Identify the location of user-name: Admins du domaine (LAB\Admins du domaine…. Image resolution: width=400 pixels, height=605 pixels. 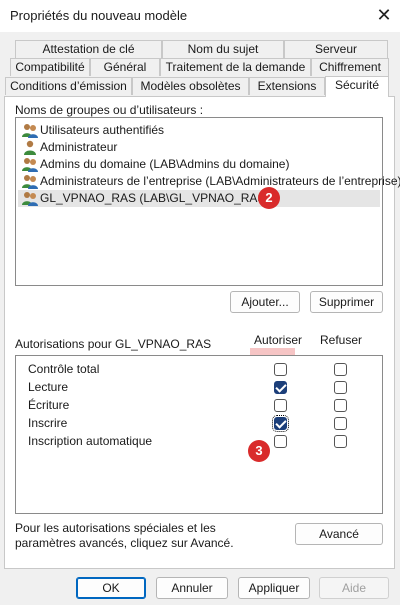
(165, 164).